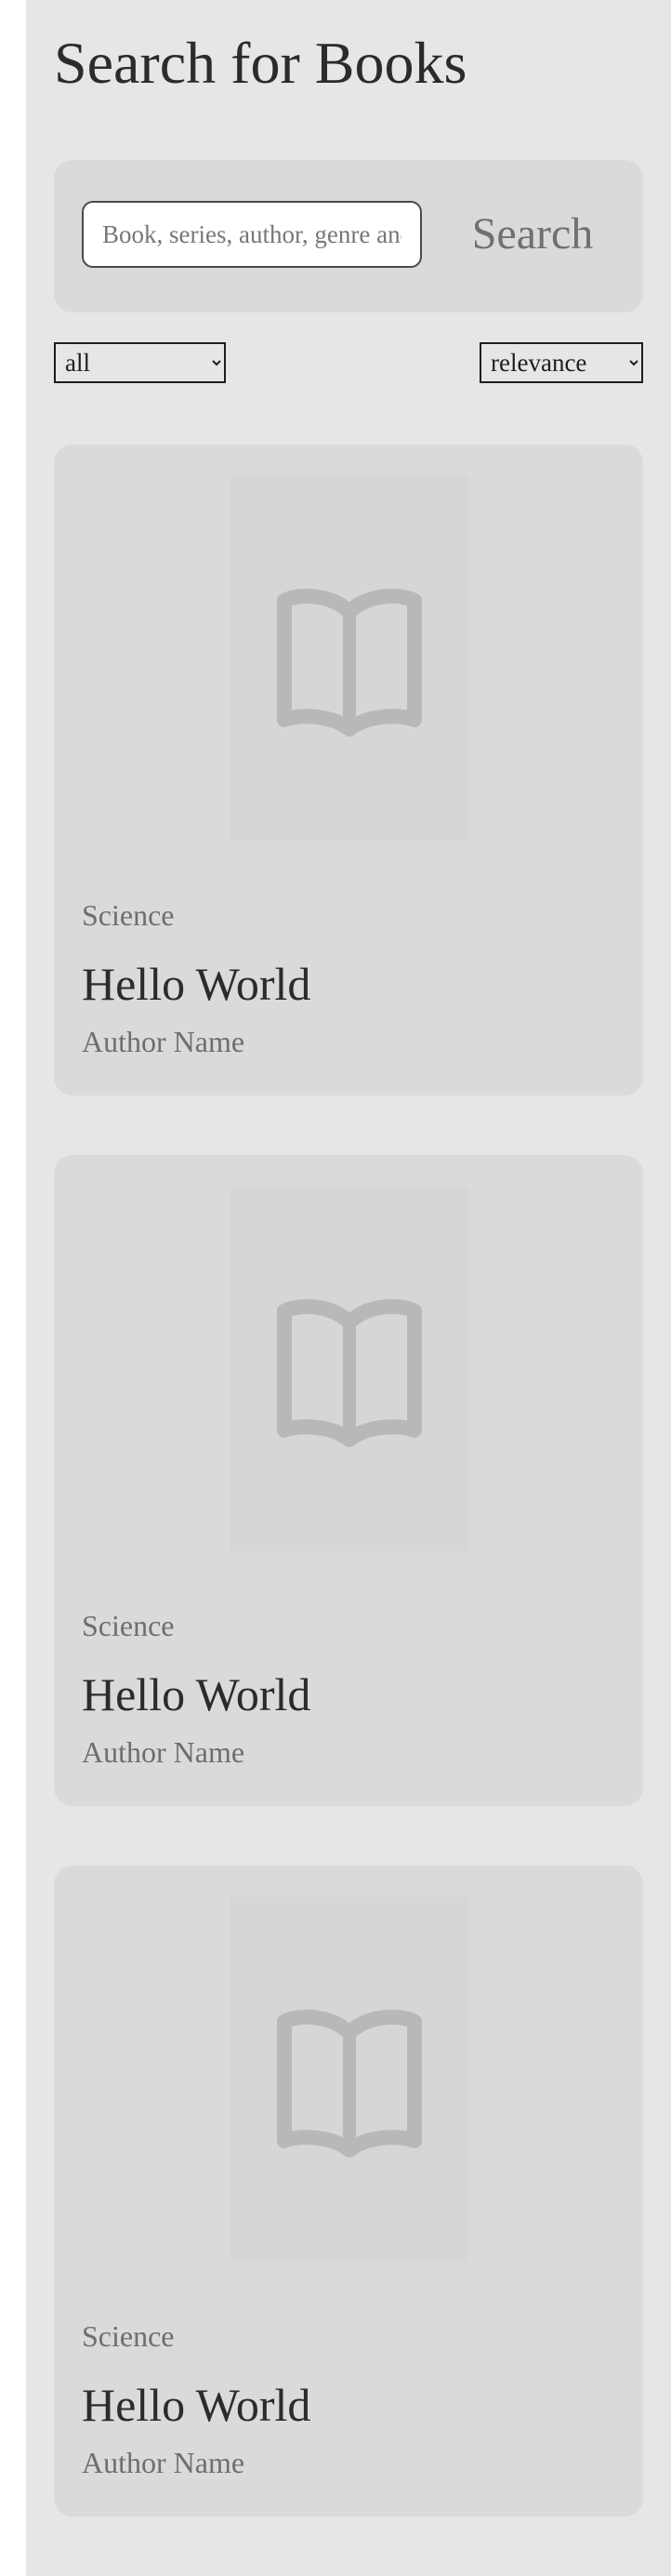 The width and height of the screenshot is (671, 2576). Describe the element at coordinates (260, 63) in the screenshot. I see `page-title: Search for Books` at that location.